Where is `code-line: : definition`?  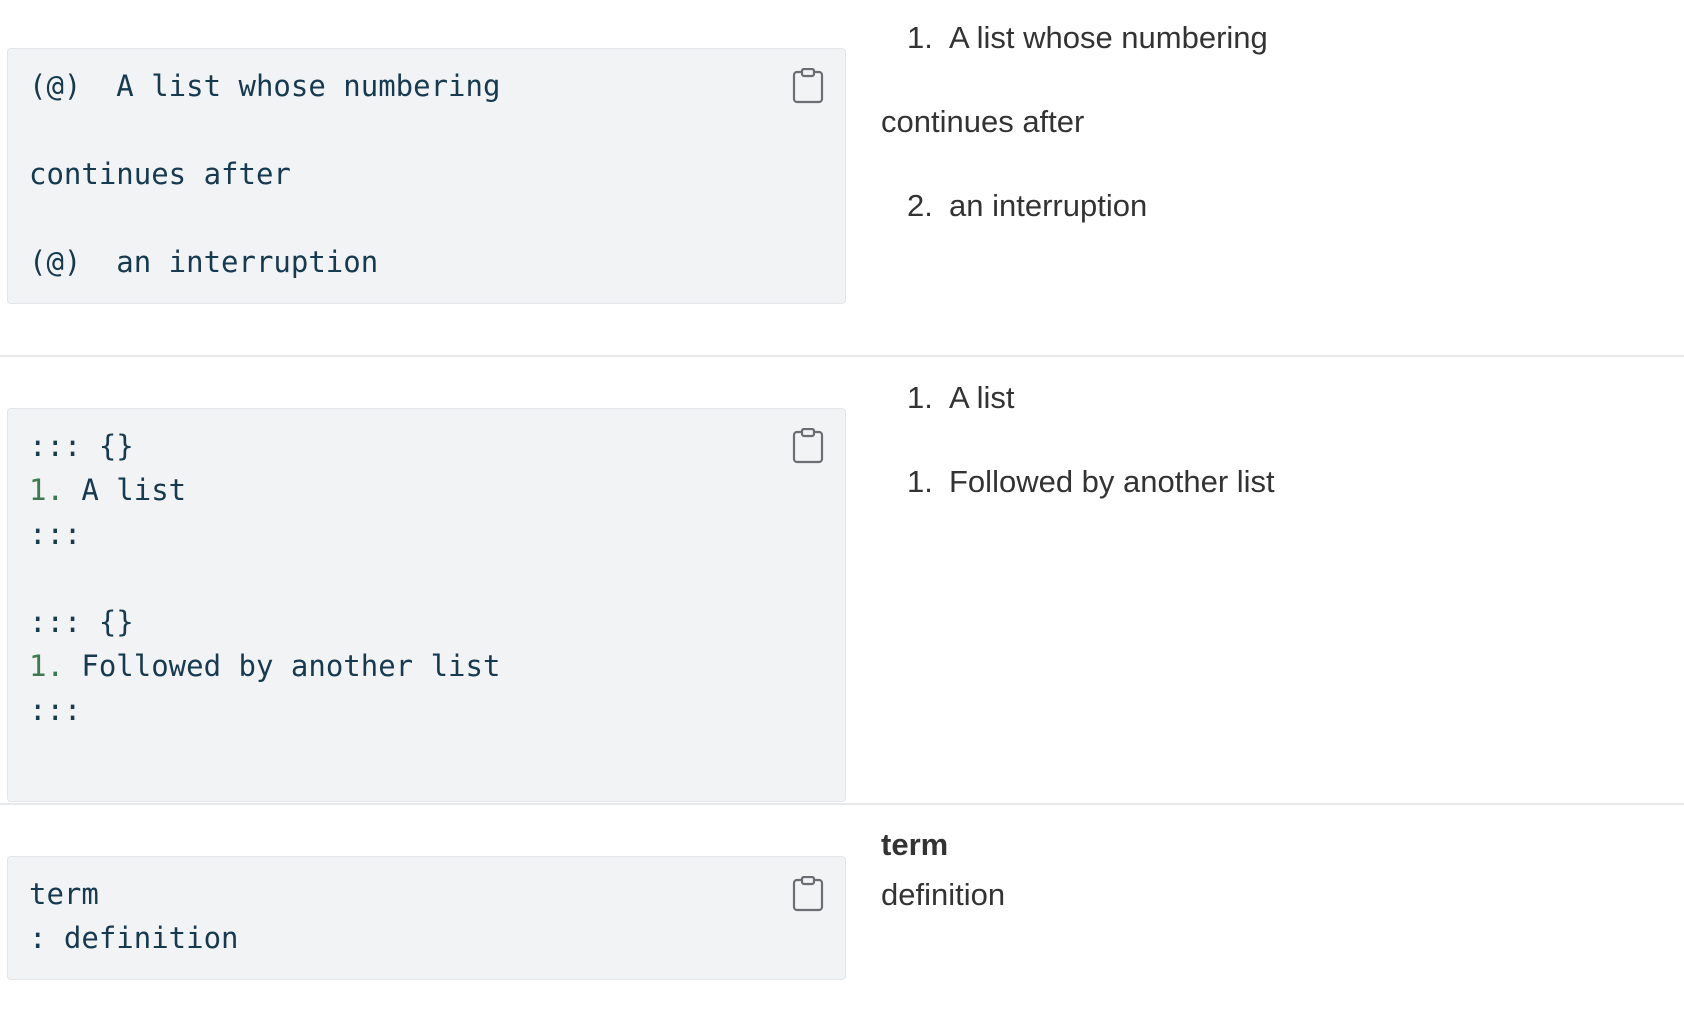
code-line: : definition is located at coordinates (134, 938).